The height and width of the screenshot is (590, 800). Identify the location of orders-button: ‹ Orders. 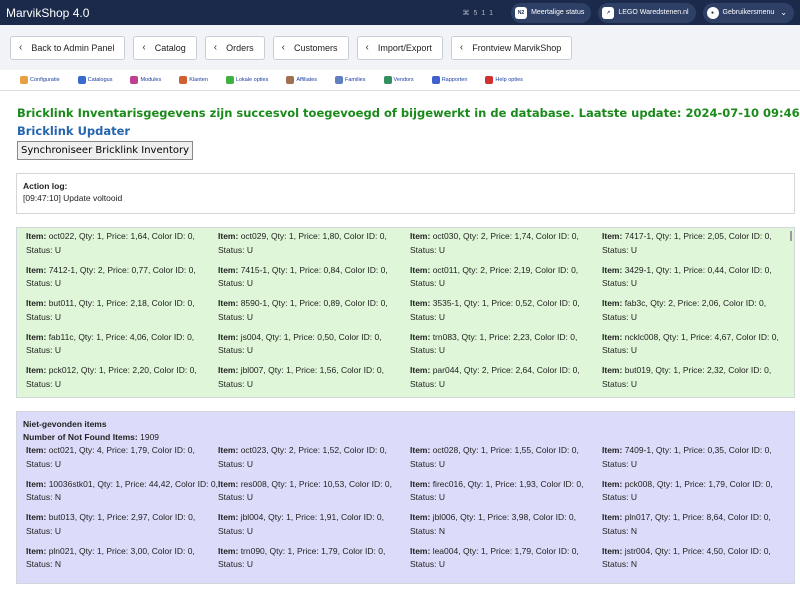
(234, 47).